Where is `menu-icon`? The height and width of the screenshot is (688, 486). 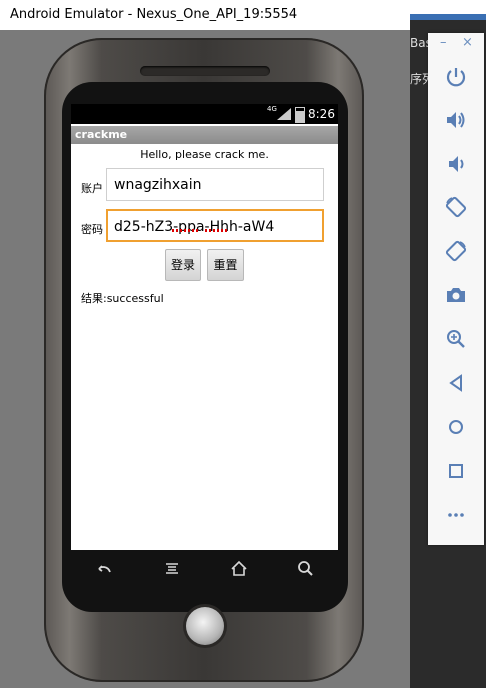 menu-icon is located at coordinates (172, 569).